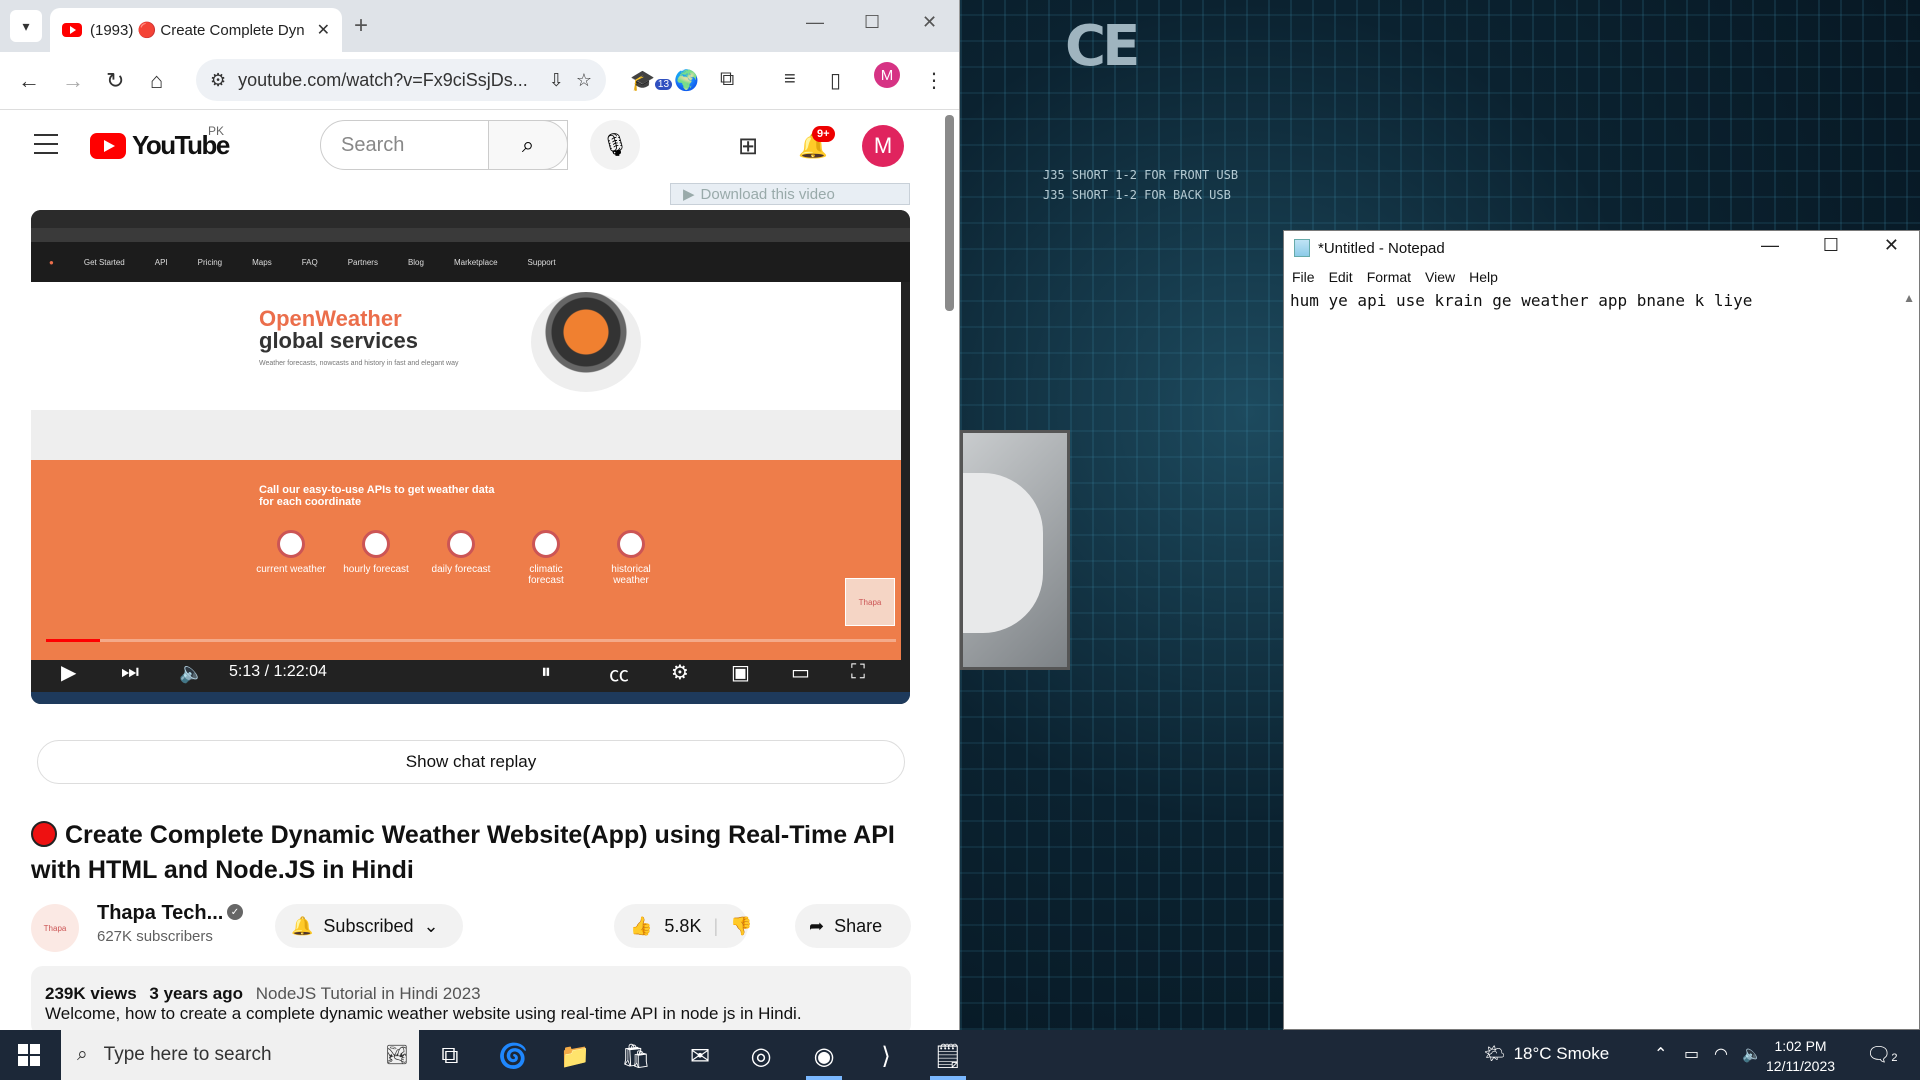 This screenshot has width=1920, height=1080. I want to click on share-button: ➦ Share, so click(853, 926).